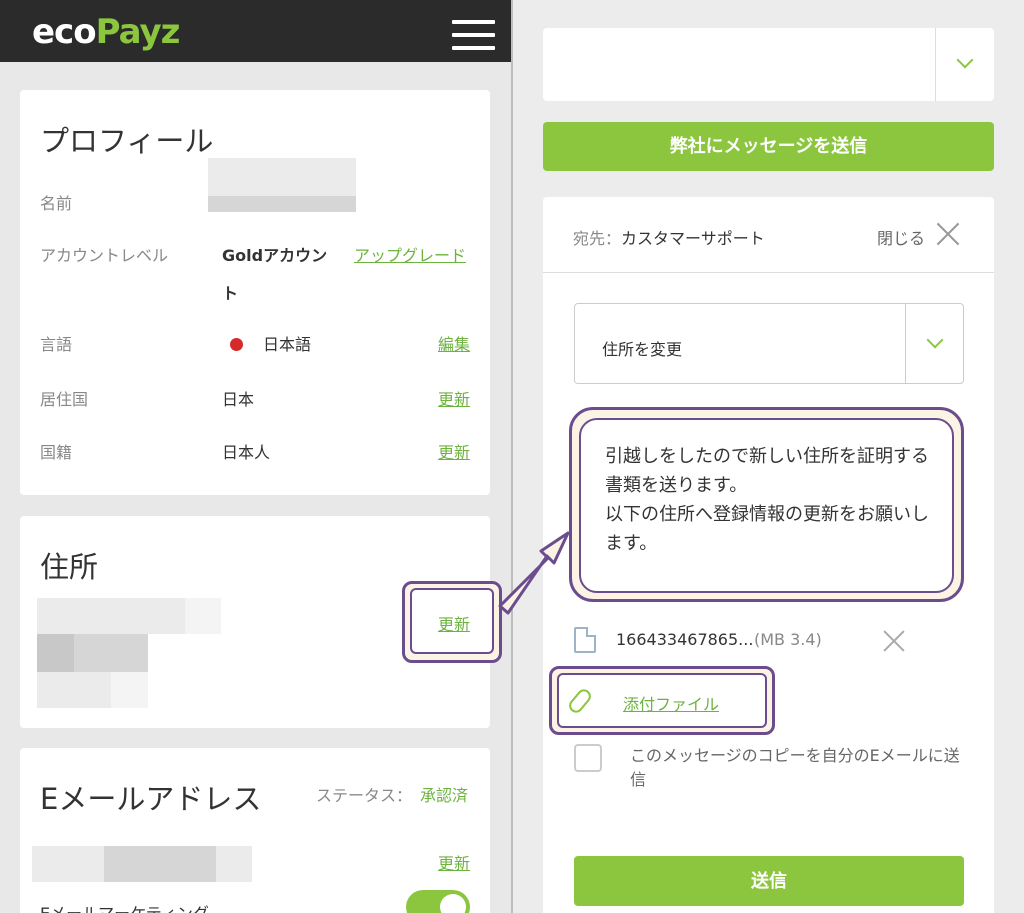 The width and height of the screenshot is (1024, 913). I want to click on email-marketing-label: Eメールマーケティング, so click(124, 906).